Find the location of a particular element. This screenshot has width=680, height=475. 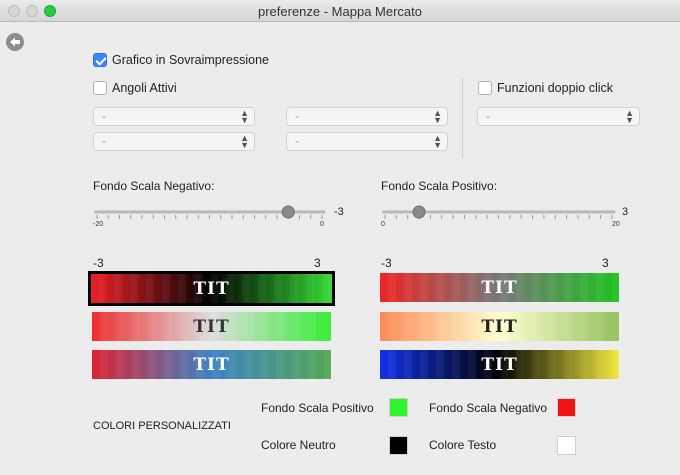

positive-scale-value: 3 is located at coordinates (625, 212).